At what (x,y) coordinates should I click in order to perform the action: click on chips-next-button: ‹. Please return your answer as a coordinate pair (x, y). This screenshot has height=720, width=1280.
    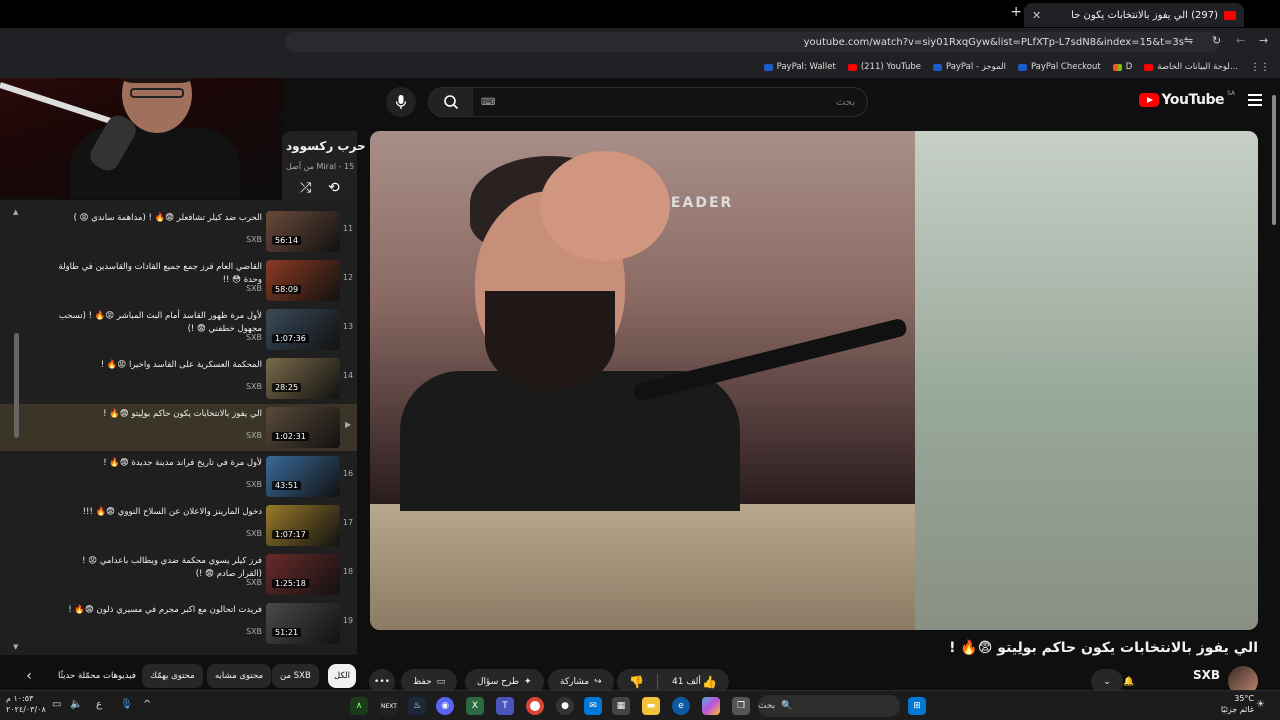
    Looking at the image, I should click on (29, 676).